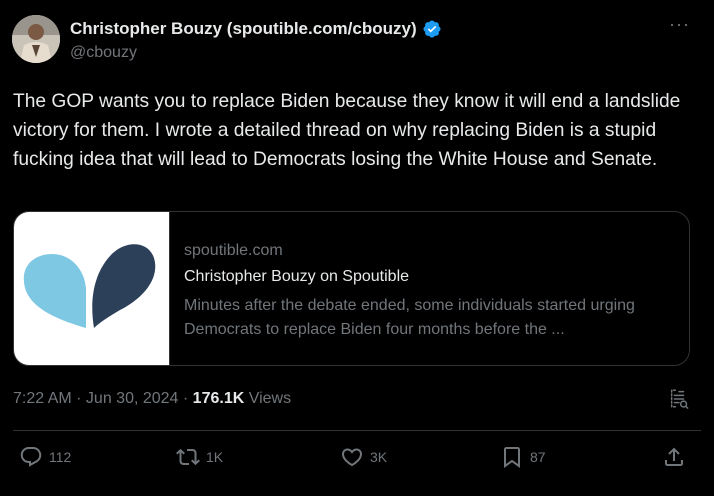  I want to click on avatar-image, so click(36, 39).